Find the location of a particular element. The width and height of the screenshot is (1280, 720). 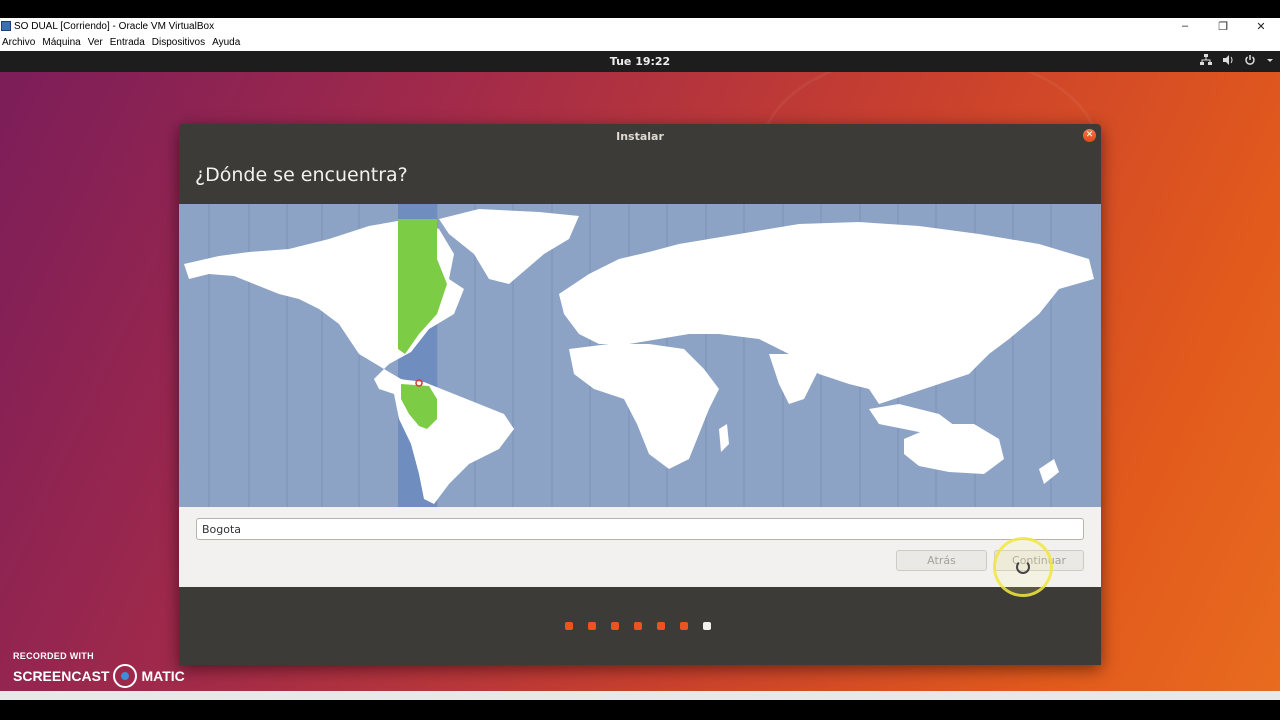

gnome-topbar: Tue 19:22 is located at coordinates (640, 61).